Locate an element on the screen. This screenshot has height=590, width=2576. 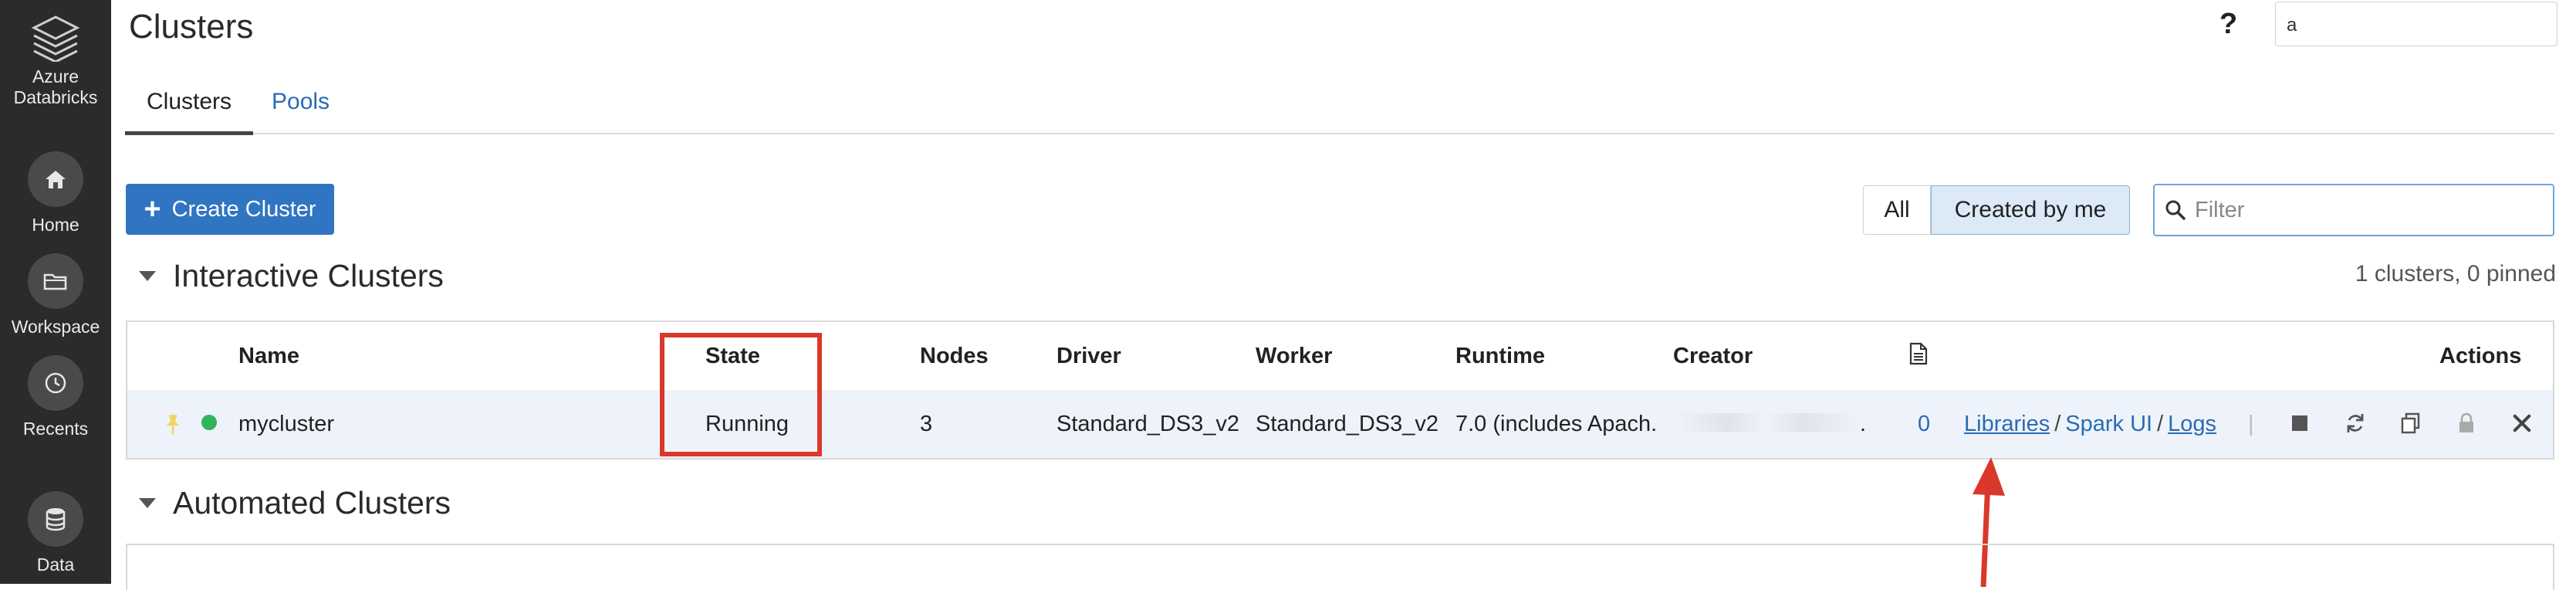
filter-input is located at coordinates (2364, 210).